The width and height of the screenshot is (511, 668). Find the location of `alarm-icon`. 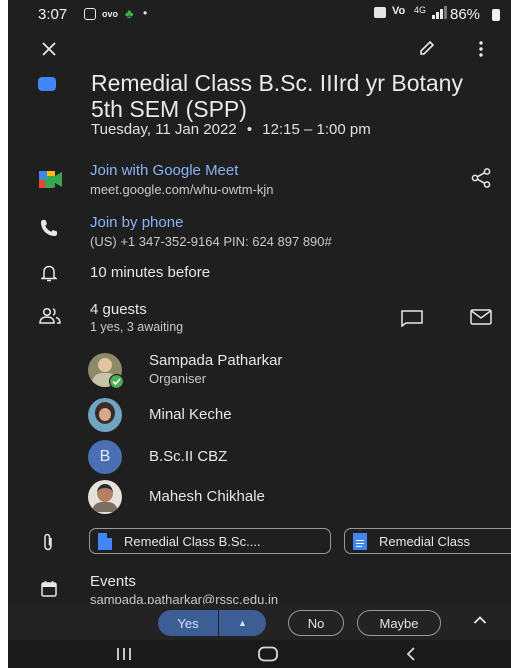

alarm-icon is located at coordinates (380, 12).